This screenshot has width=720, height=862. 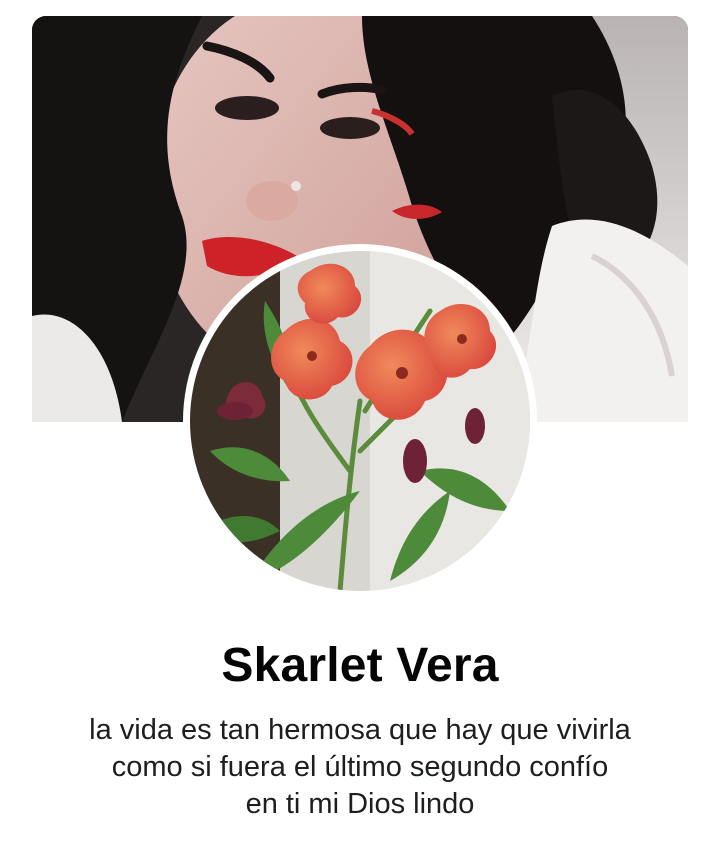 What do you see at coordinates (360, 665) in the screenshot?
I see `profile-name: Skarlet Vera` at bounding box center [360, 665].